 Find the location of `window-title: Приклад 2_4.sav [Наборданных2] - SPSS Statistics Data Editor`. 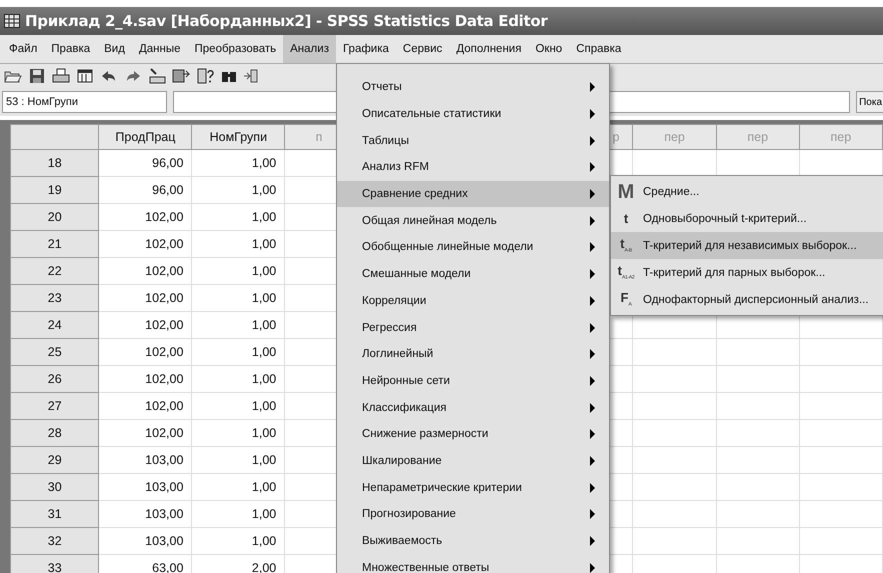

window-title: Приклад 2_4.sav [Наборданных2] - SPSS Statistics Data Editor is located at coordinates (286, 21).